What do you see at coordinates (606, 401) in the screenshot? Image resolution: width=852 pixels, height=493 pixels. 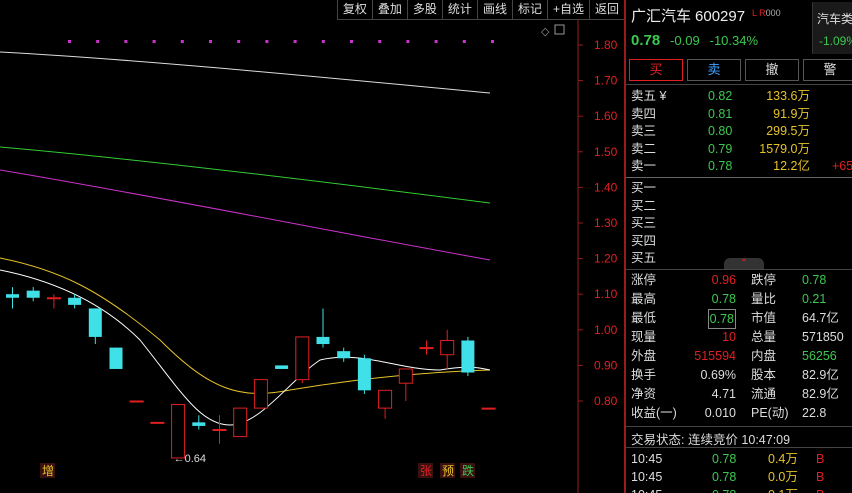 I see `price-axis-label: 0.80` at bounding box center [606, 401].